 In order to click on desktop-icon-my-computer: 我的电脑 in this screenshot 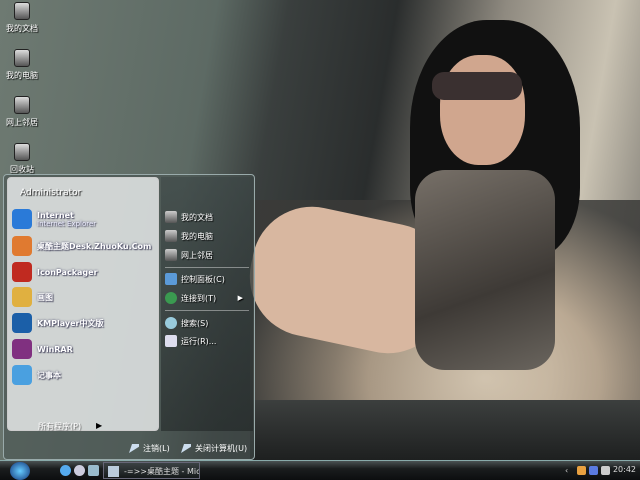, I will do `click(22, 65)`.